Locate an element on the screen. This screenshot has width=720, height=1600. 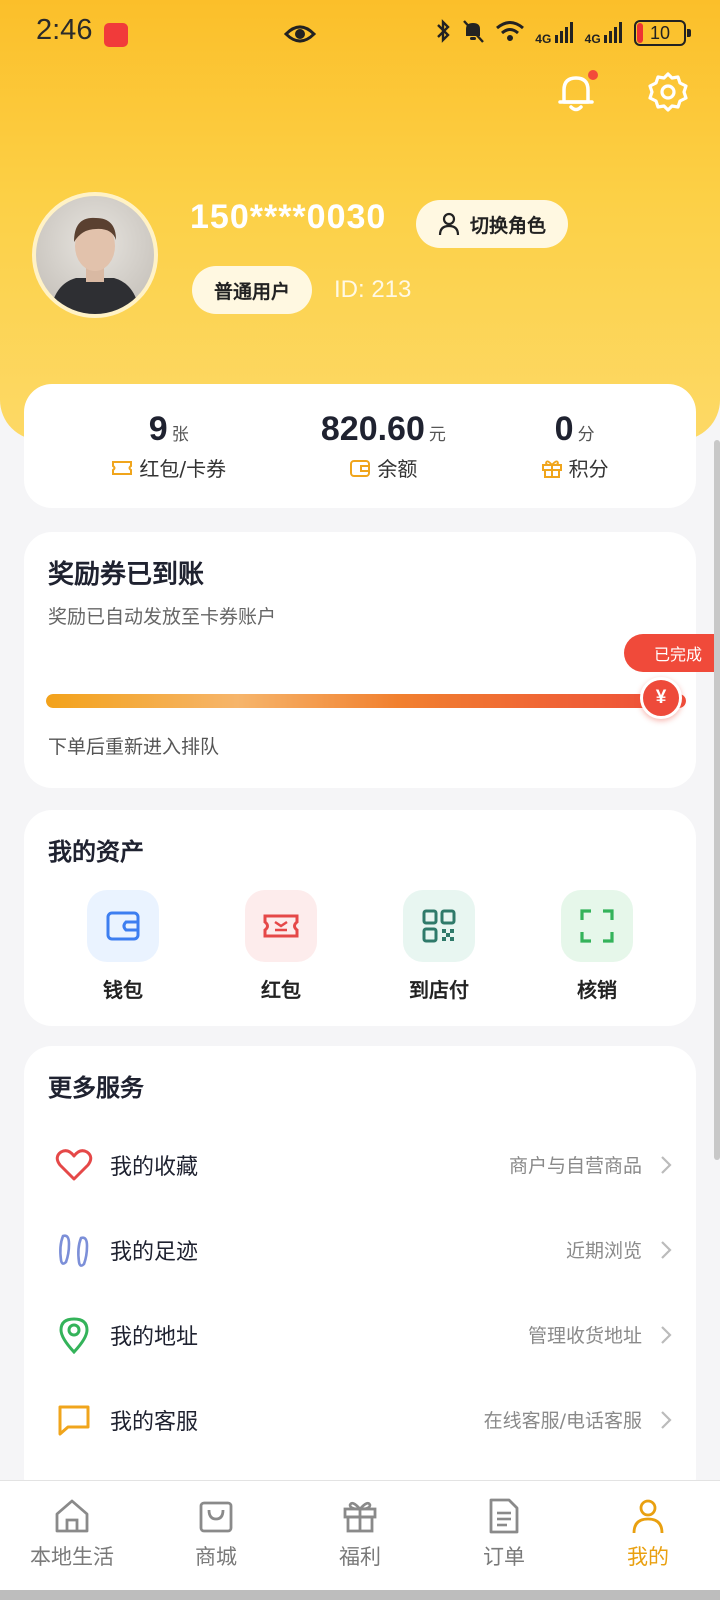
settings-button is located at coordinates (668, 92).